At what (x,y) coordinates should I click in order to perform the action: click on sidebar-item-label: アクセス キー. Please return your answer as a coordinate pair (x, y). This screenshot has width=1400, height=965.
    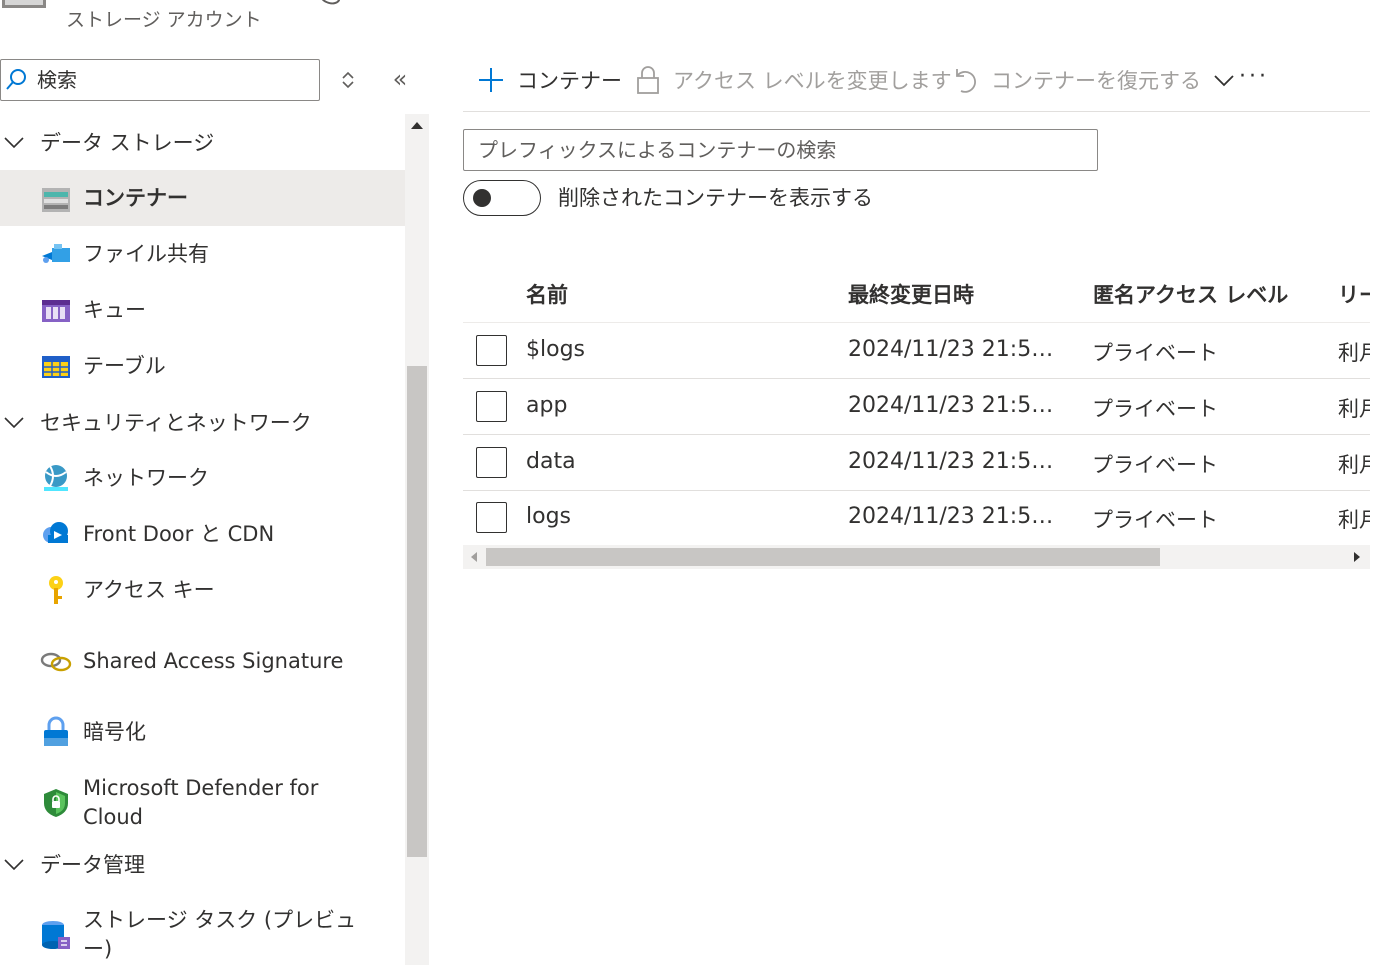
    Looking at the image, I should click on (149, 589).